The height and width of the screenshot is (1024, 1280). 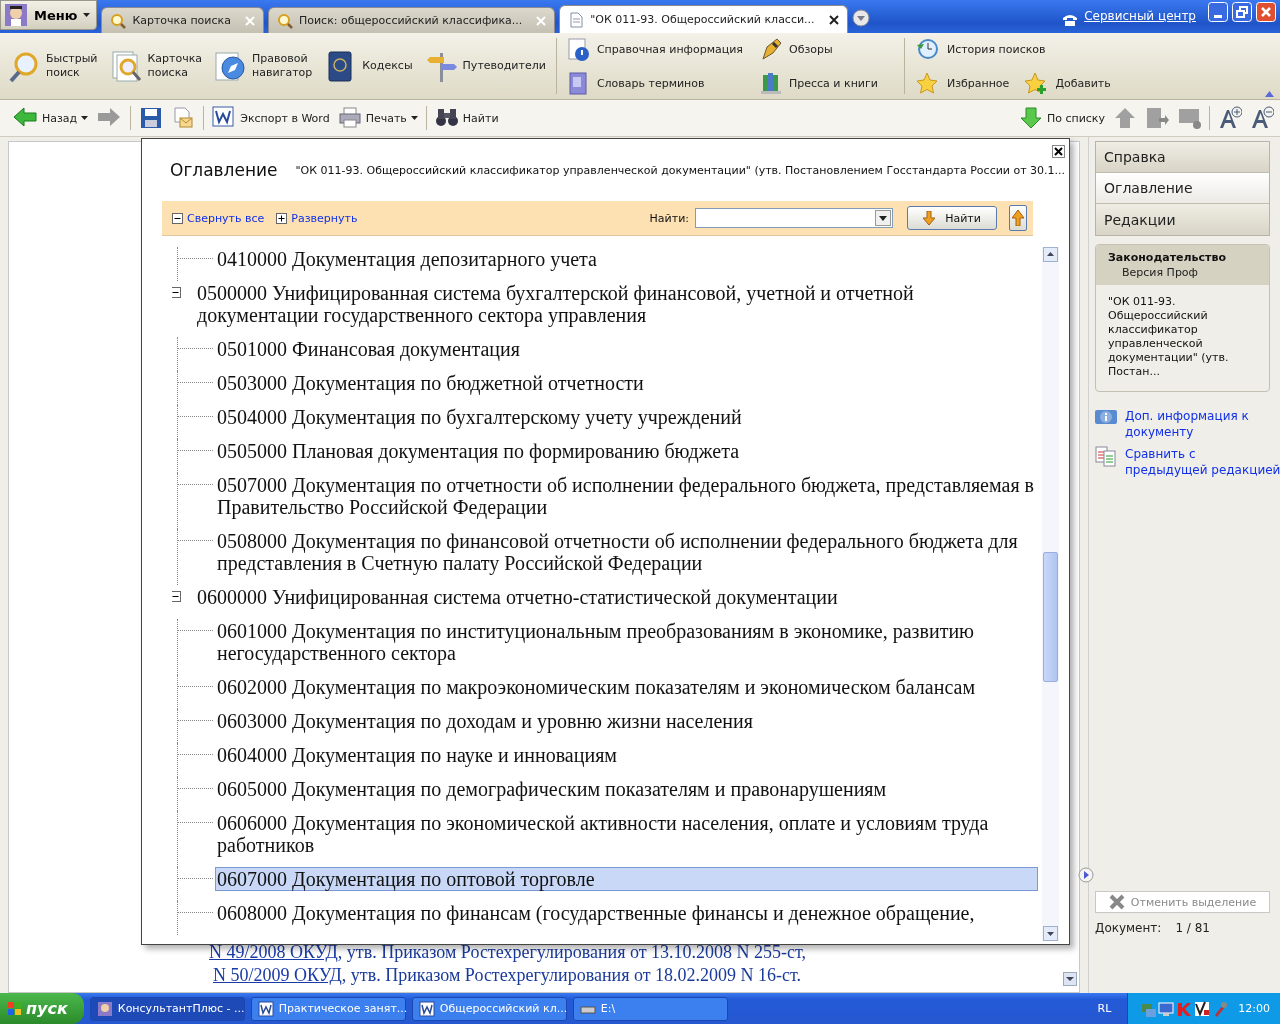 What do you see at coordinates (218, 218) in the screenshot?
I see `collapse-all-link: Свернуть все` at bounding box center [218, 218].